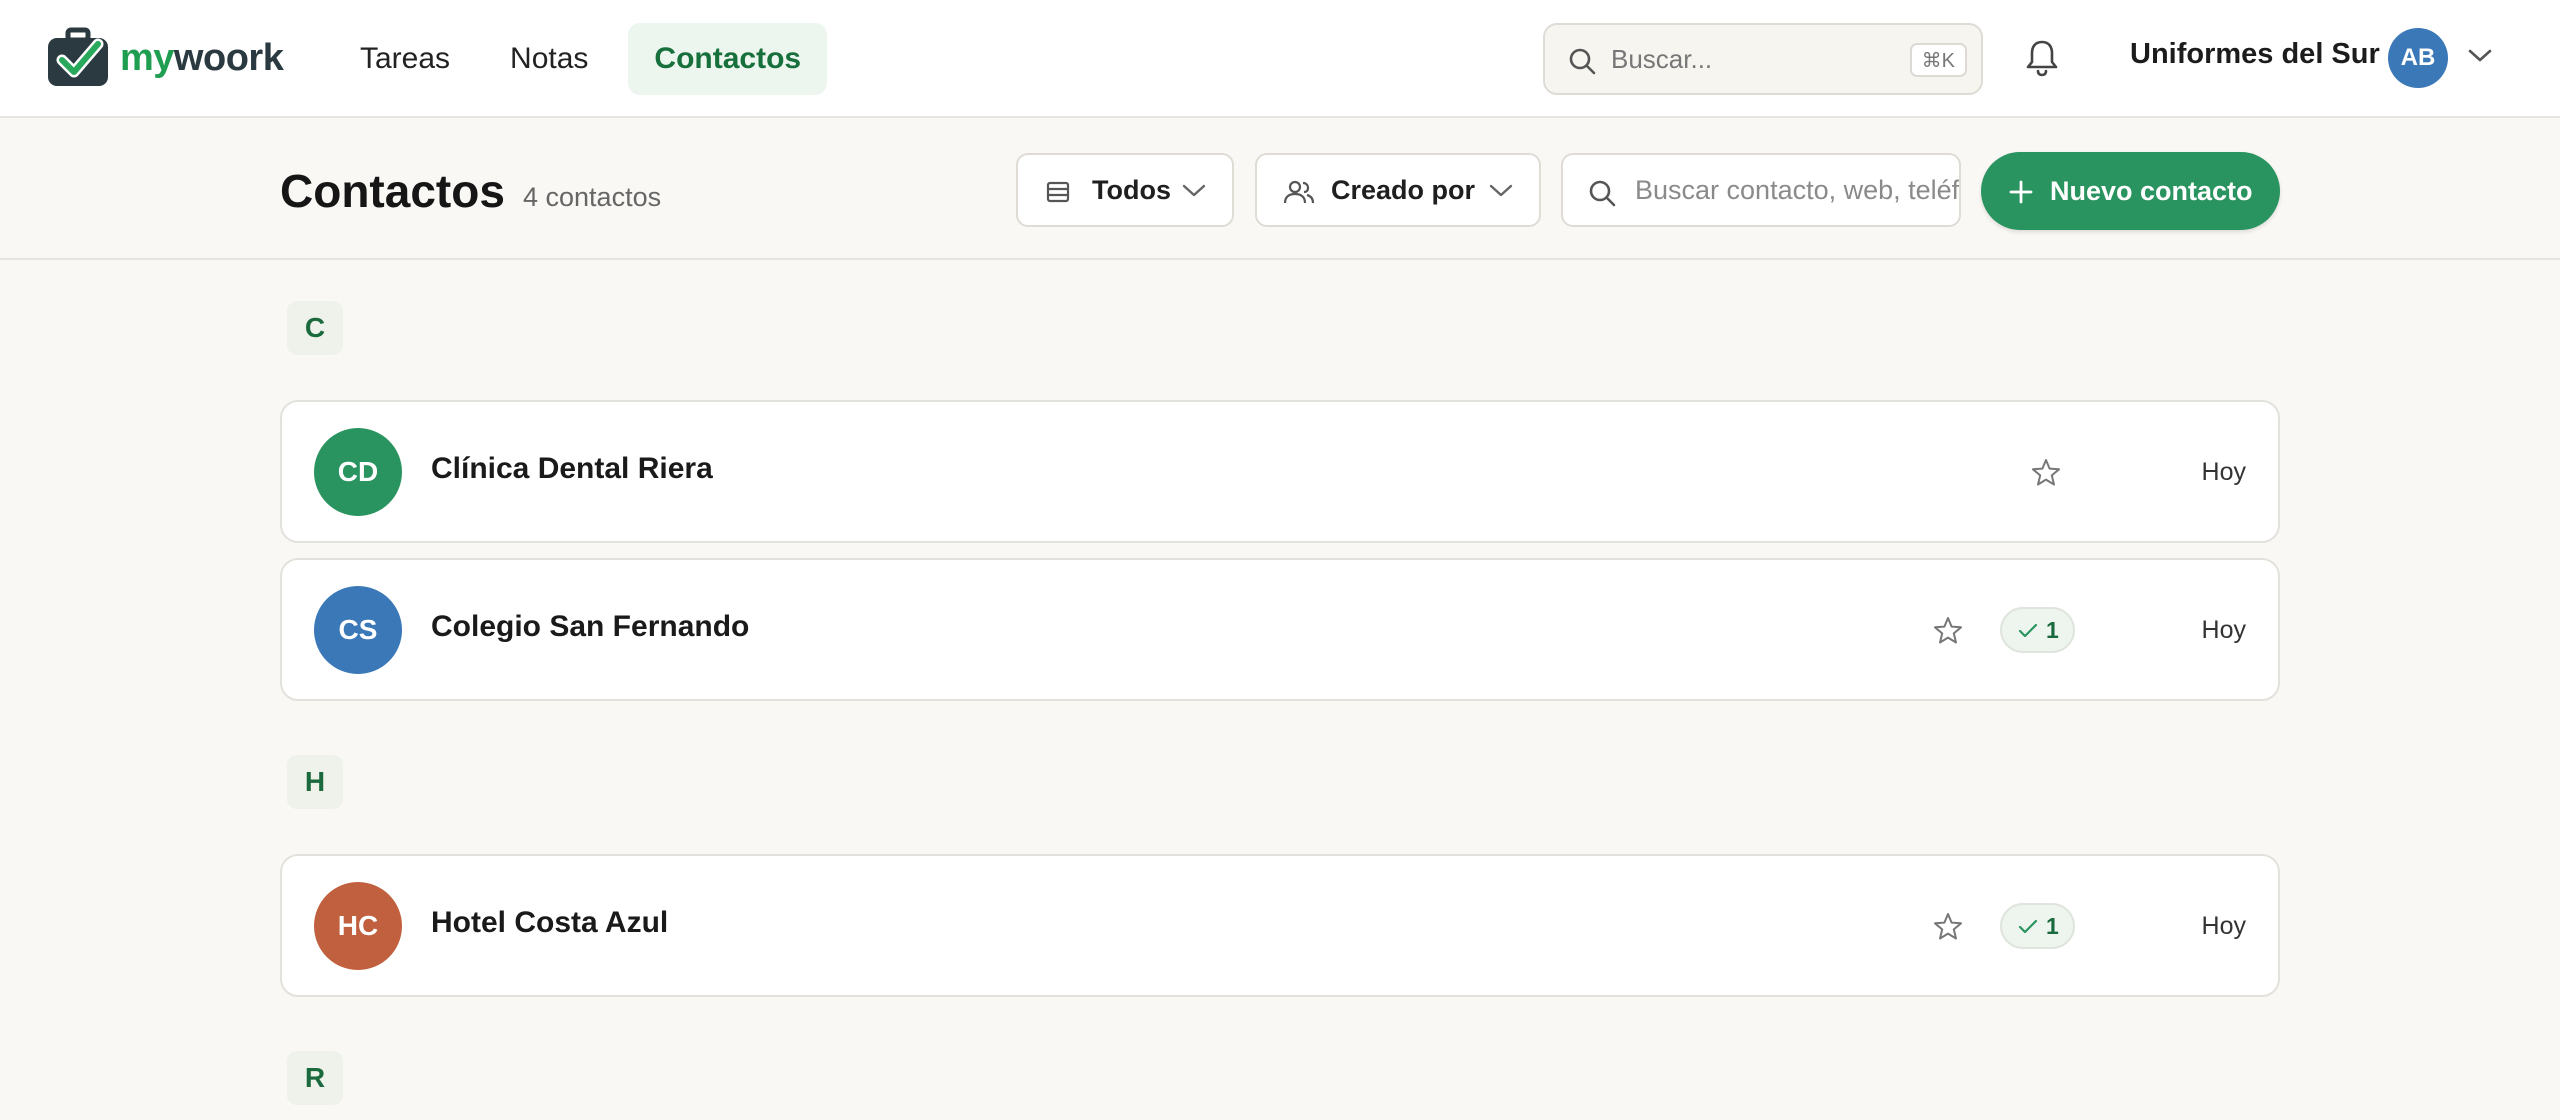 The height and width of the screenshot is (1120, 2560). What do you see at coordinates (1280, 629) in the screenshot?
I see `contact-row: CS Colegio San Fernando 1 Hoy` at bounding box center [1280, 629].